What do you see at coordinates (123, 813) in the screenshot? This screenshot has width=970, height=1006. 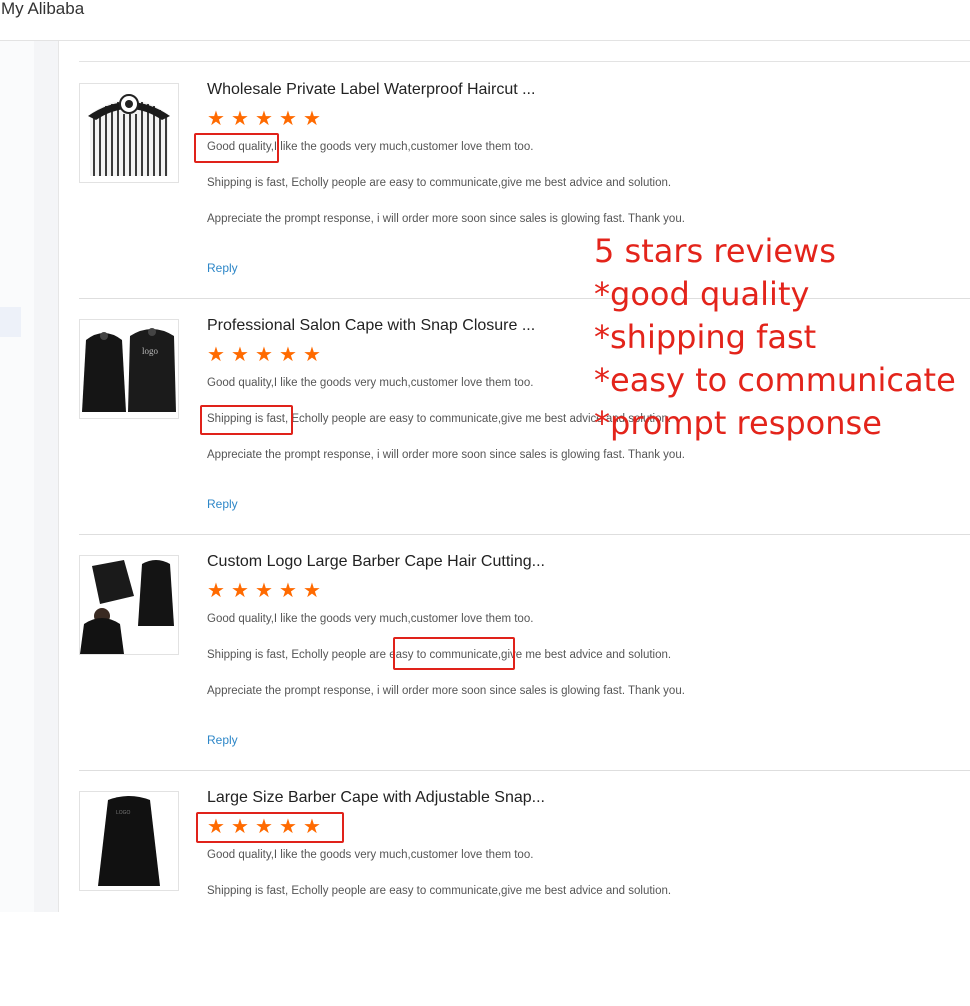 I see `svg-text: LOGO` at bounding box center [123, 813].